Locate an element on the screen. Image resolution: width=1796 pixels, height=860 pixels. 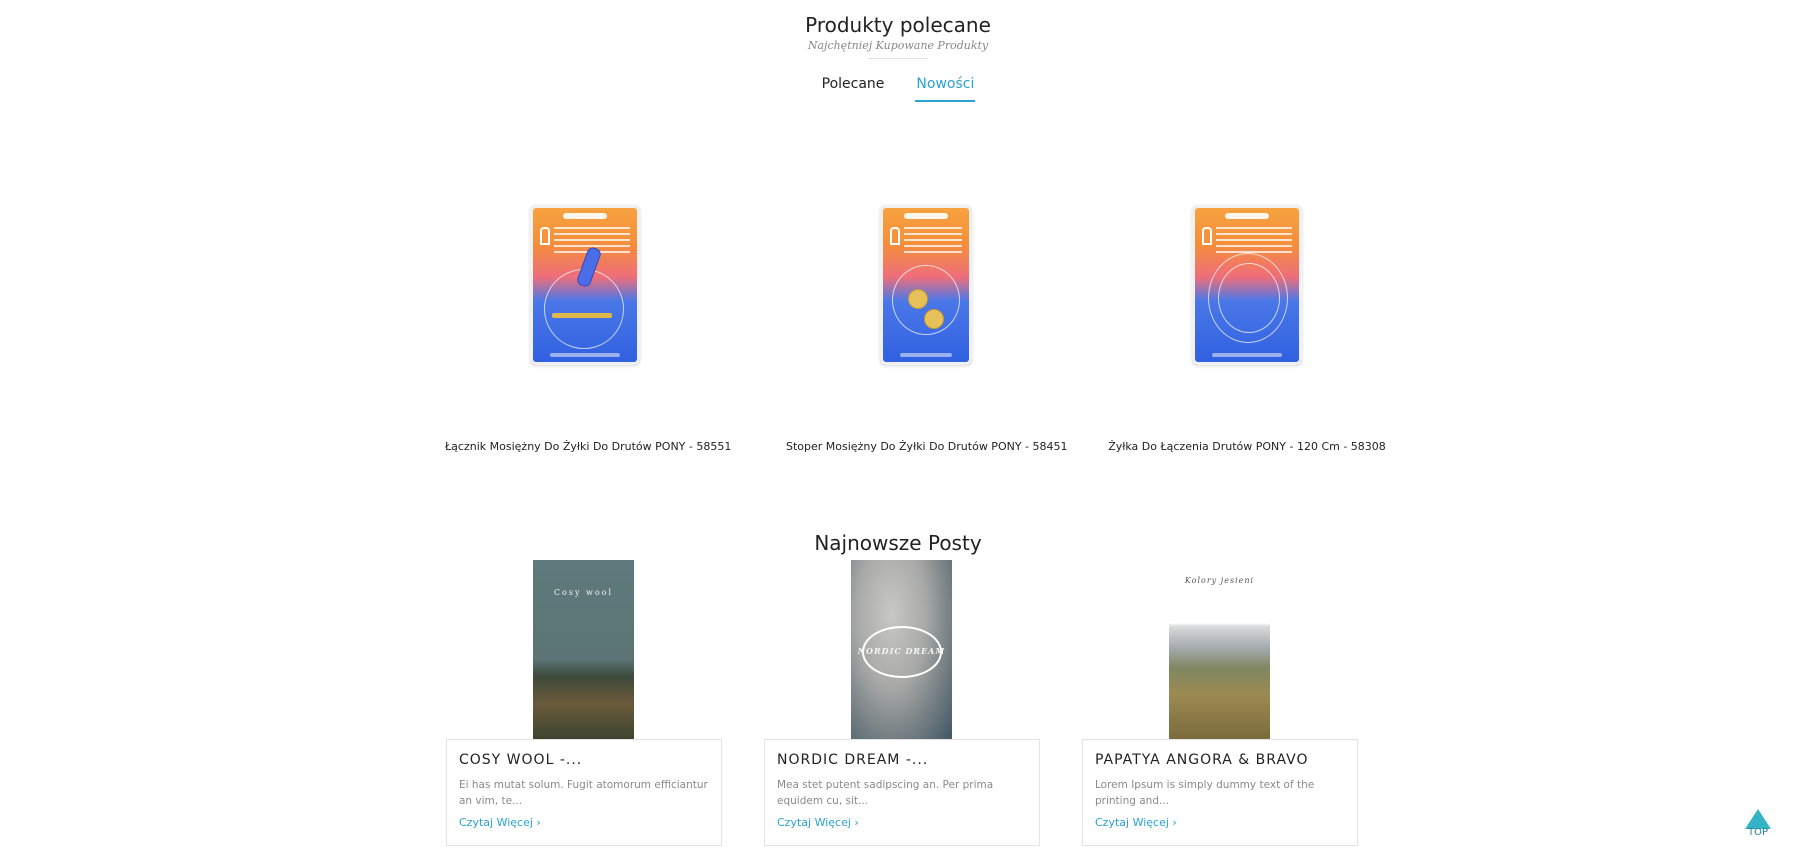
product-tabs: Polecane Nowości is located at coordinates (898, 89).